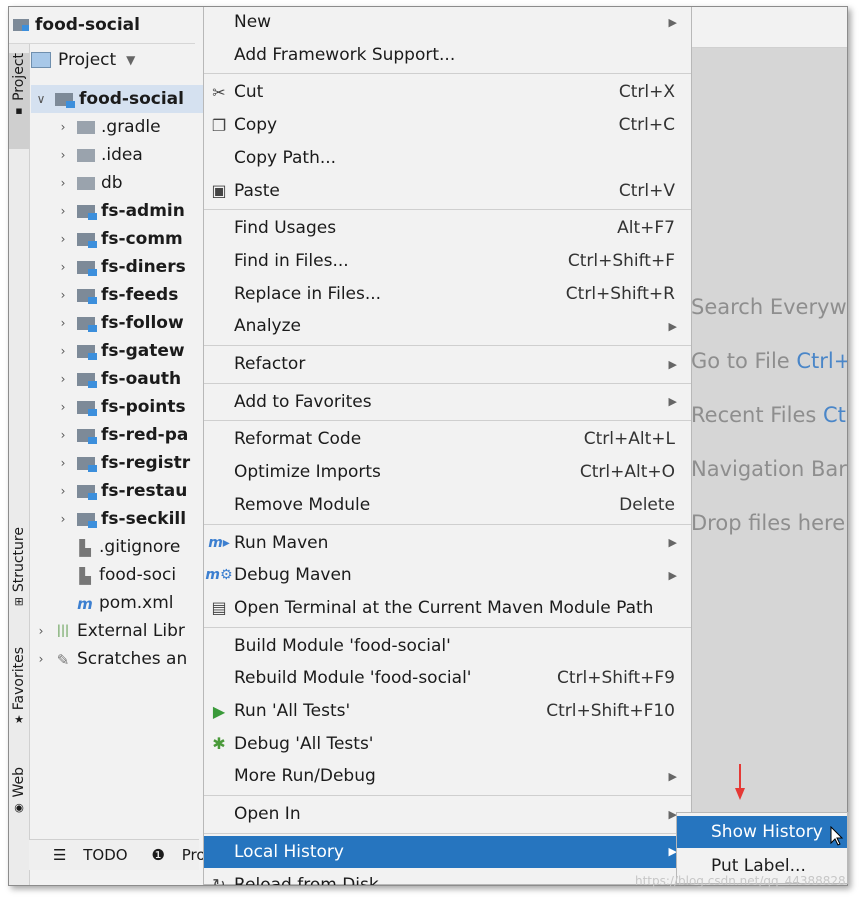 The image size is (862, 900). Describe the element at coordinates (103, 575) in the screenshot. I see `tree-item: ▙ food-soci` at that location.